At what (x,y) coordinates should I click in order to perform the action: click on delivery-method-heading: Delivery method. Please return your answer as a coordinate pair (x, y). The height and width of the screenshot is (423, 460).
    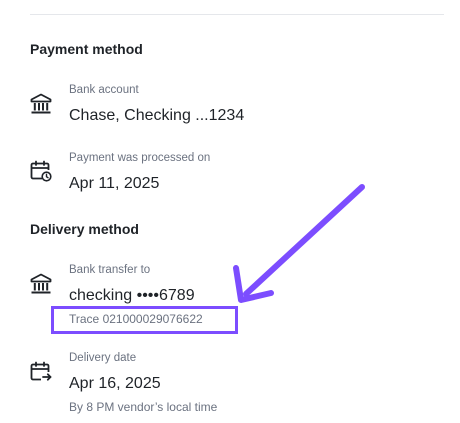
    Looking at the image, I should click on (84, 229).